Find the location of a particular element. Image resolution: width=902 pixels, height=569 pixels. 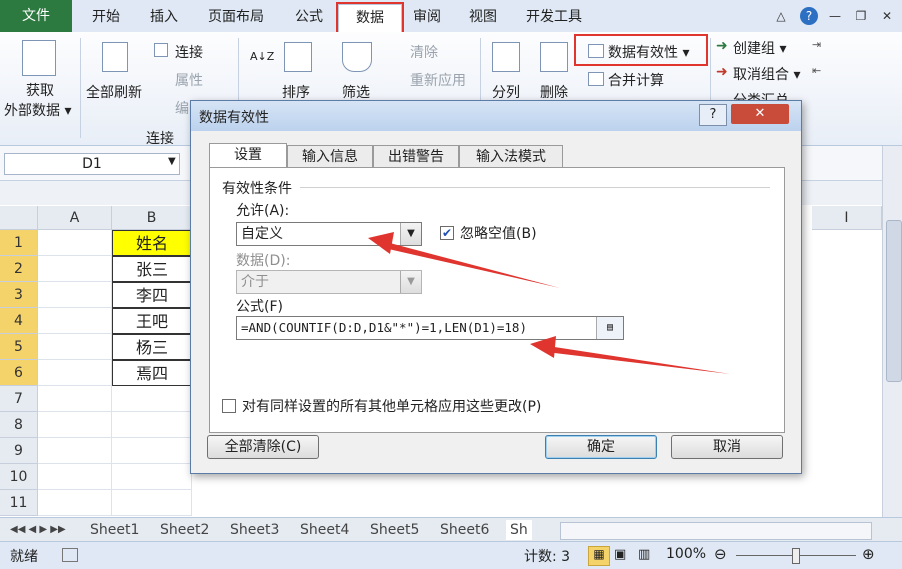

row-header: 3 is located at coordinates (19, 295).